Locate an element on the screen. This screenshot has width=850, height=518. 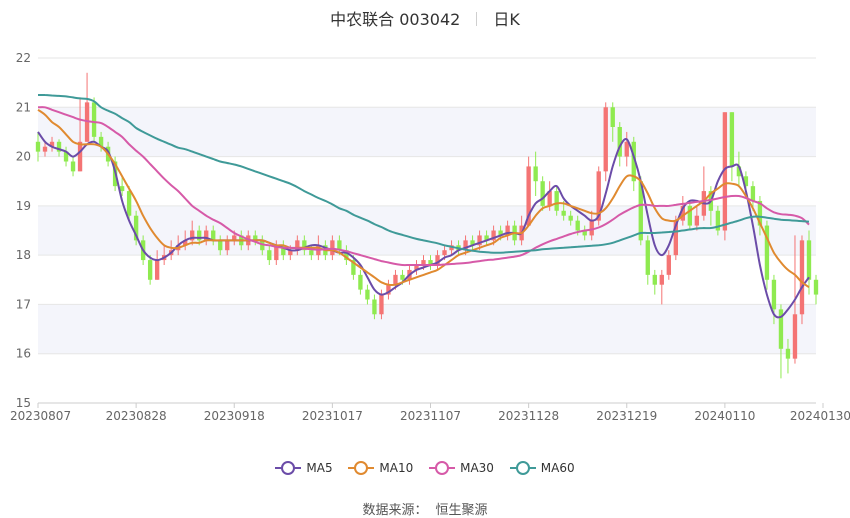
x-tick-label: 20231017 is located at coordinates (332, 416).